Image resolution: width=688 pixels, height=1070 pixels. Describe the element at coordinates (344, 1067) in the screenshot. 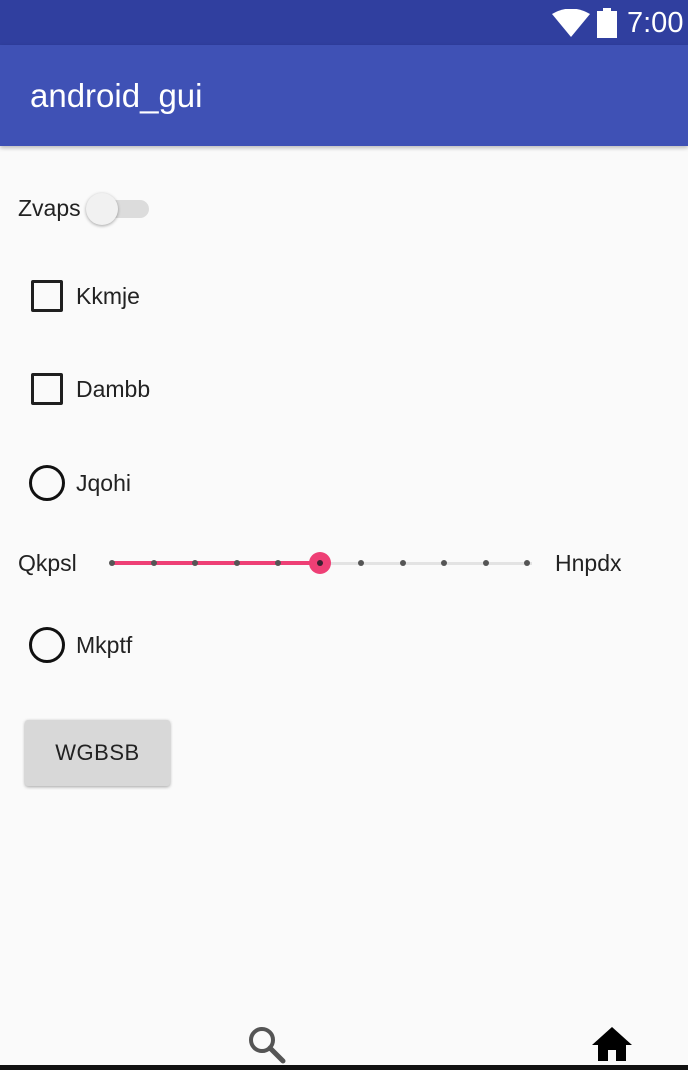

I see `navigation-bar-edge` at that location.